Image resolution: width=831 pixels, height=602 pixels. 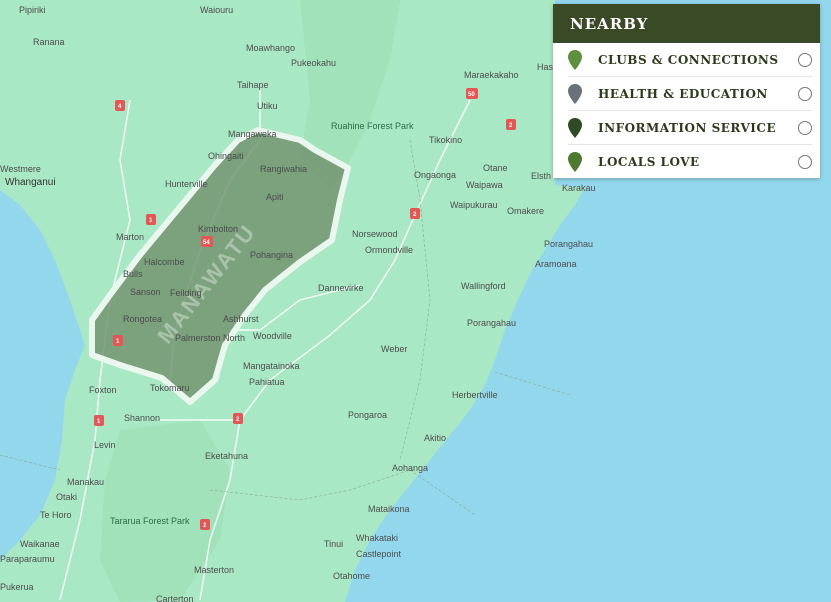 I want to click on place-label: Dannevirke, so click(x=341, y=288).